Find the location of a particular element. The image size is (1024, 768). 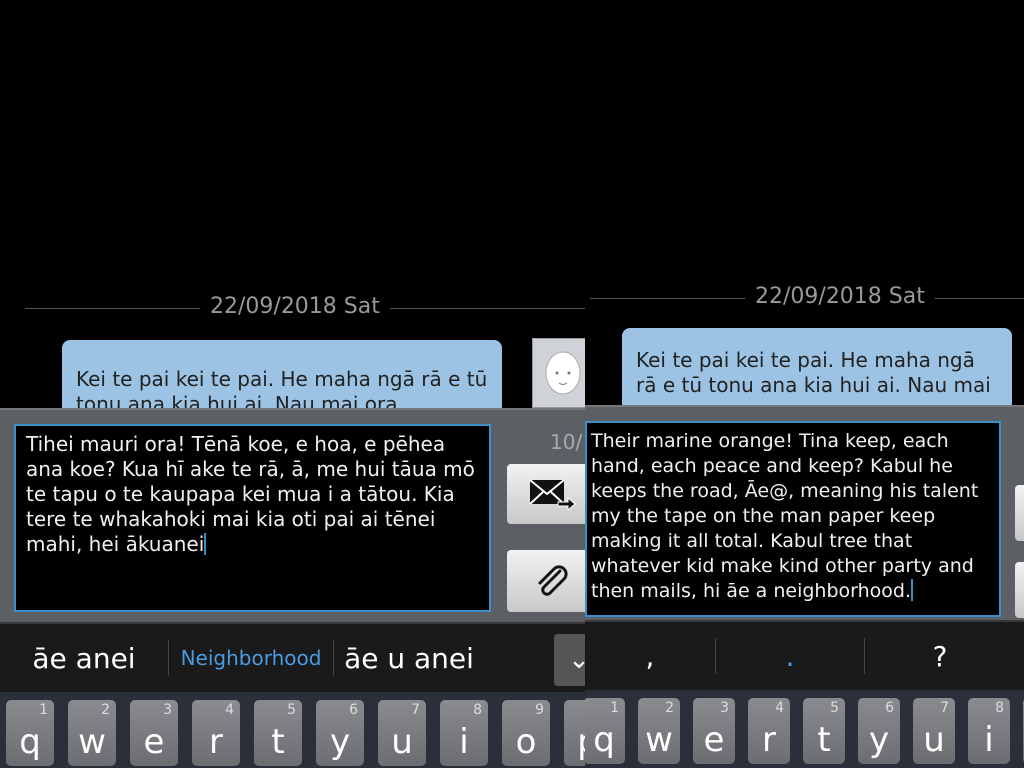

suggestion-comma: , is located at coordinates (650, 656).